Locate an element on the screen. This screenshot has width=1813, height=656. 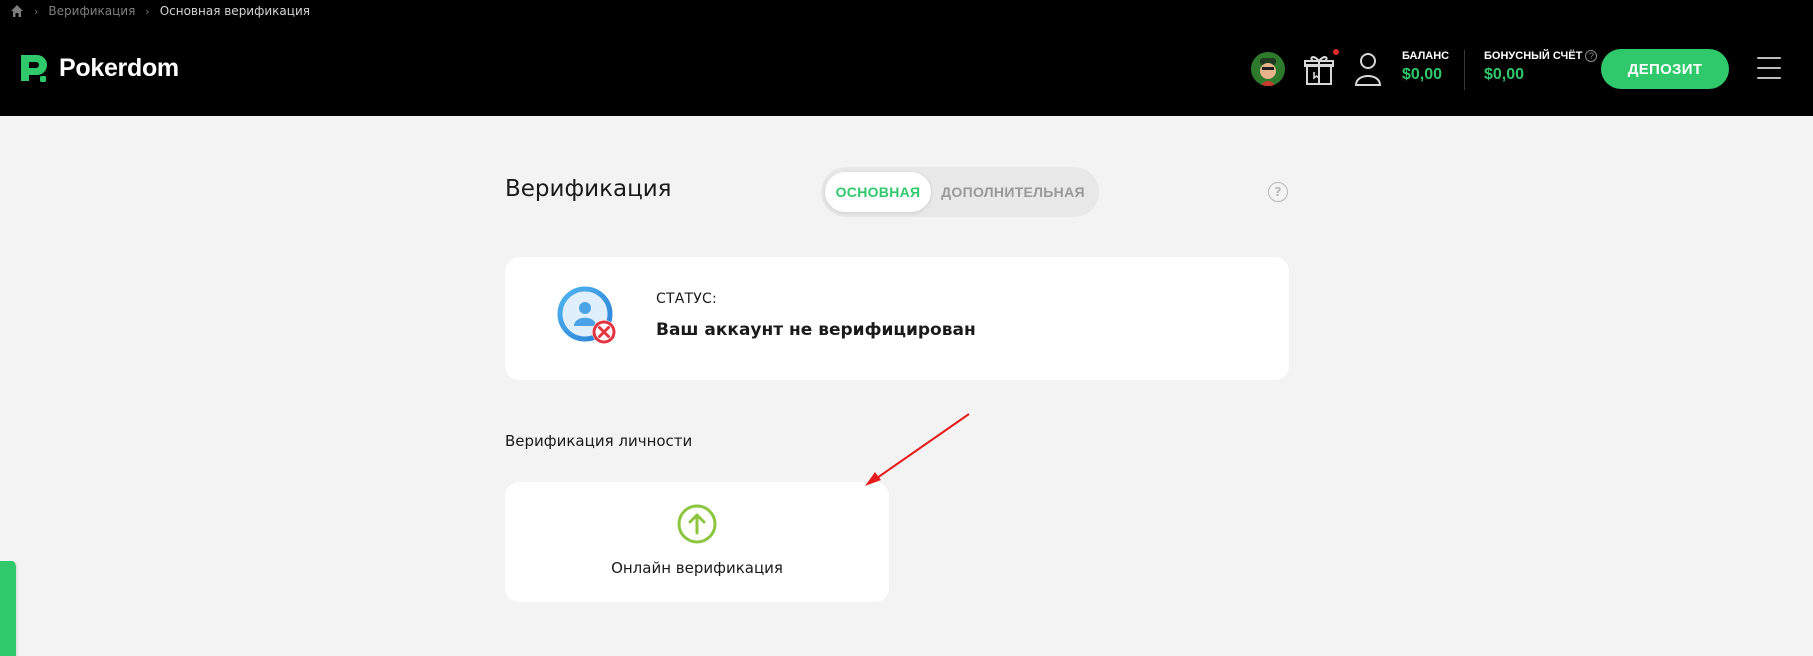
gift-icon is located at coordinates (1319, 69).